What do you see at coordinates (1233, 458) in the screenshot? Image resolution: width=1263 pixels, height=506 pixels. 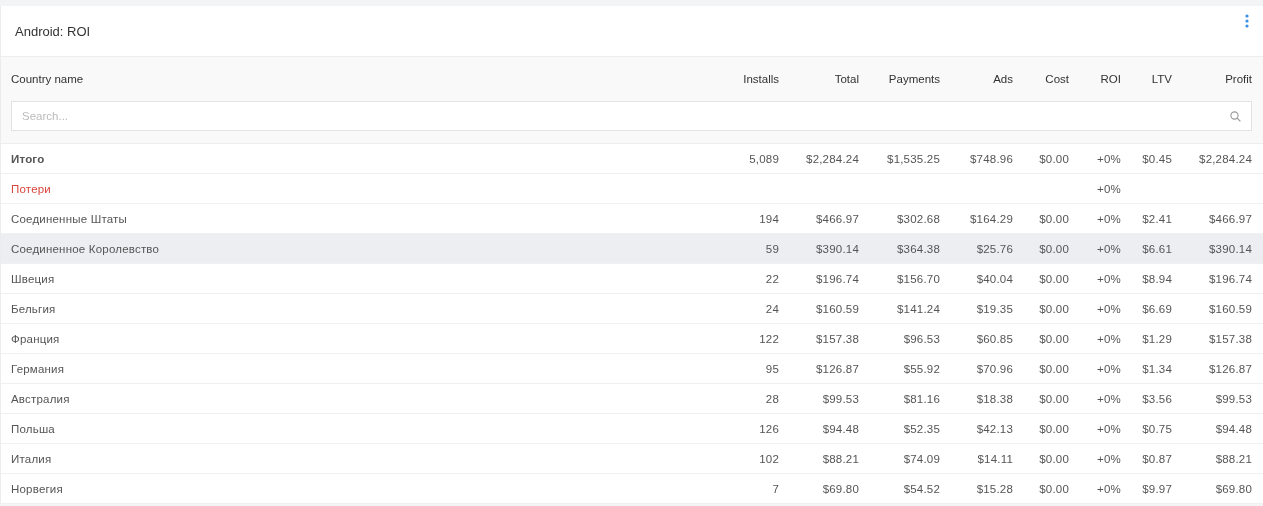 I see `table-cell-text: $88.21` at bounding box center [1233, 458].